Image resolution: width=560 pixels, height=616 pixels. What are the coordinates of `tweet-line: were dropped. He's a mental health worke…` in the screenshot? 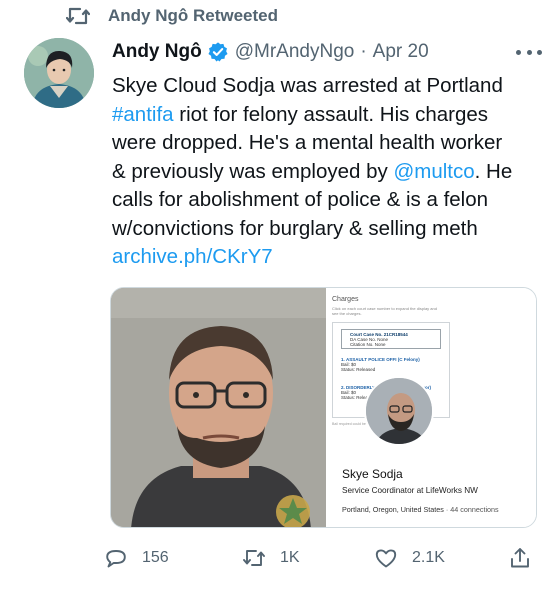 It's located at (307, 142).